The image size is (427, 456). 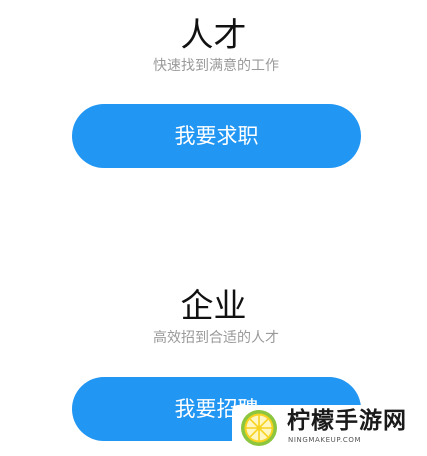 I want to click on site-watermark: 柠檬手游网 NINGMAKEUP.COM, so click(x=326, y=427).